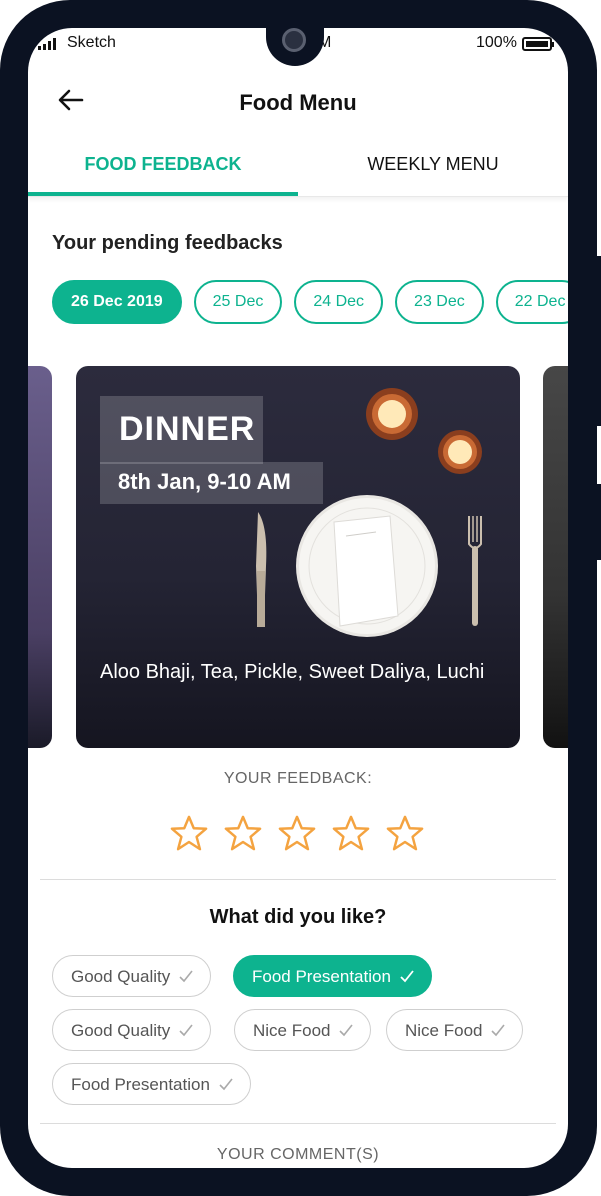  Describe the element at coordinates (167, 243) in the screenshot. I see `pending-feedbacks-title: Your pending feedbacks` at that location.